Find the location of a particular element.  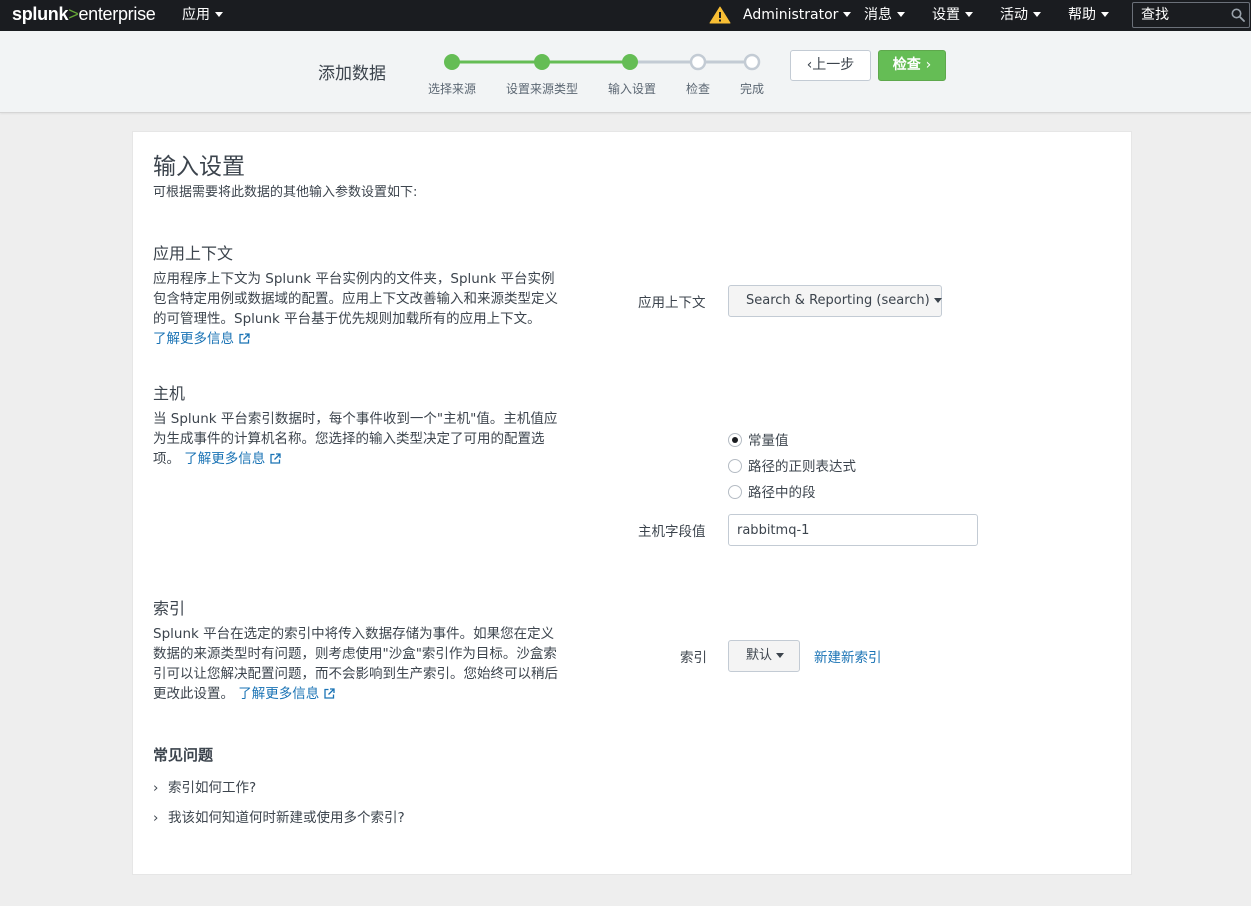

apps-menu-label: 应用 is located at coordinates (196, 15).